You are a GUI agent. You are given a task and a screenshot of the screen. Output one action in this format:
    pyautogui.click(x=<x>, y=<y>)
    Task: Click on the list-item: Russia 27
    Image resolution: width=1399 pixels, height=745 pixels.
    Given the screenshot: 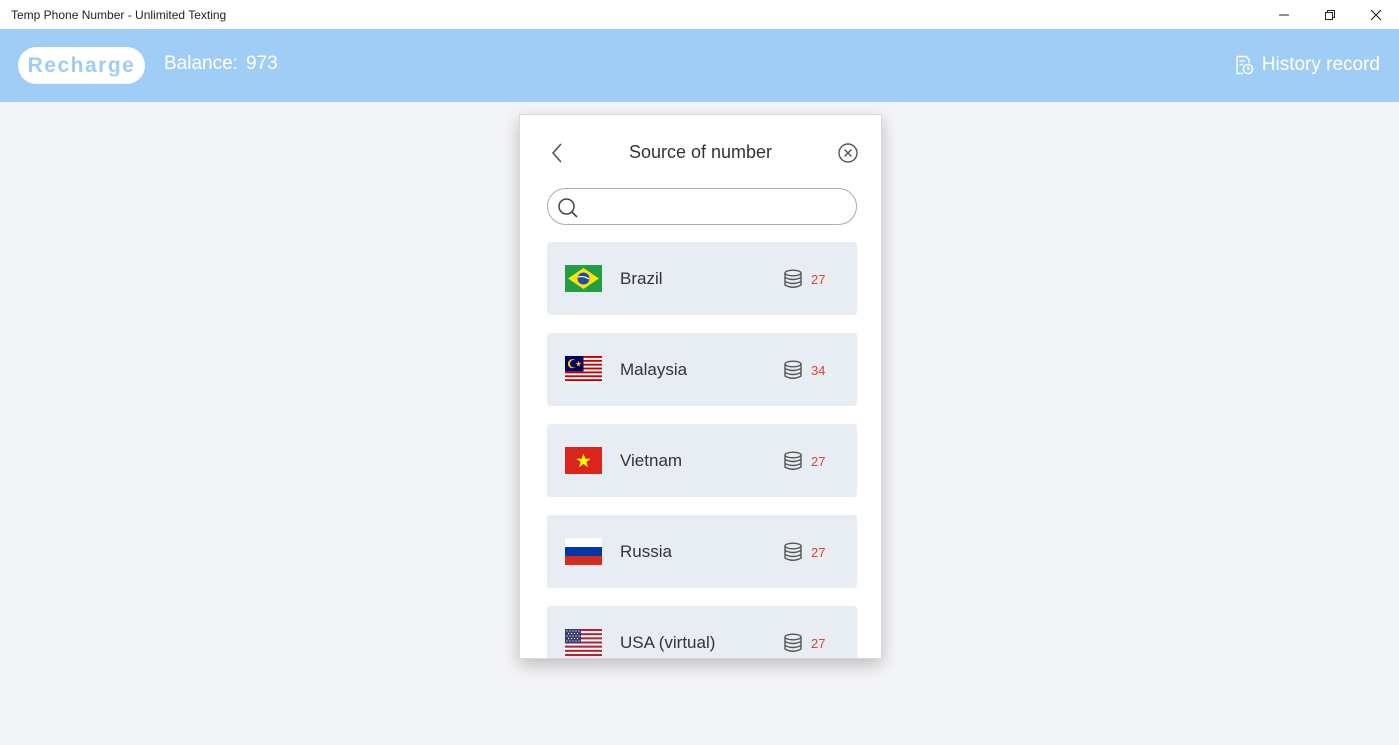 What is the action you would take?
    pyautogui.click(x=702, y=551)
    